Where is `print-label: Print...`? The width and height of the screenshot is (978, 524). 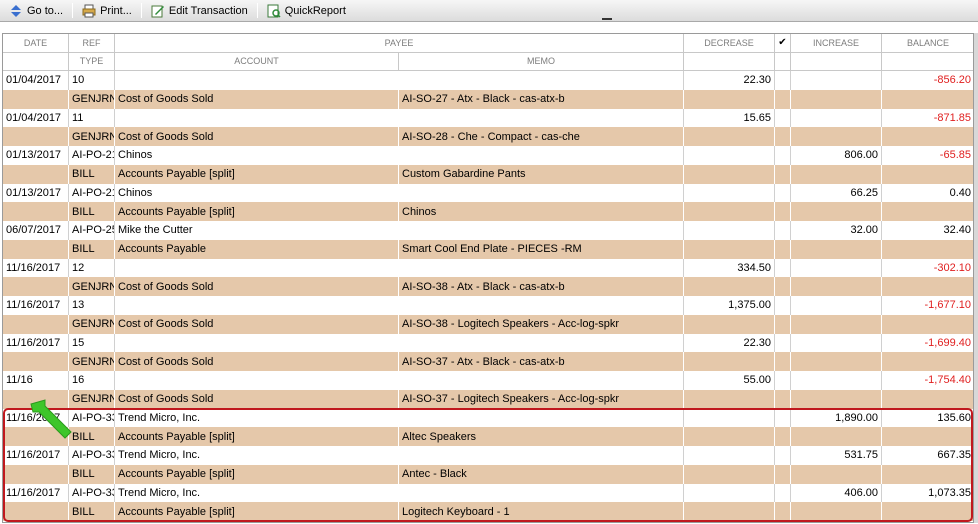 print-label: Print... is located at coordinates (116, 10).